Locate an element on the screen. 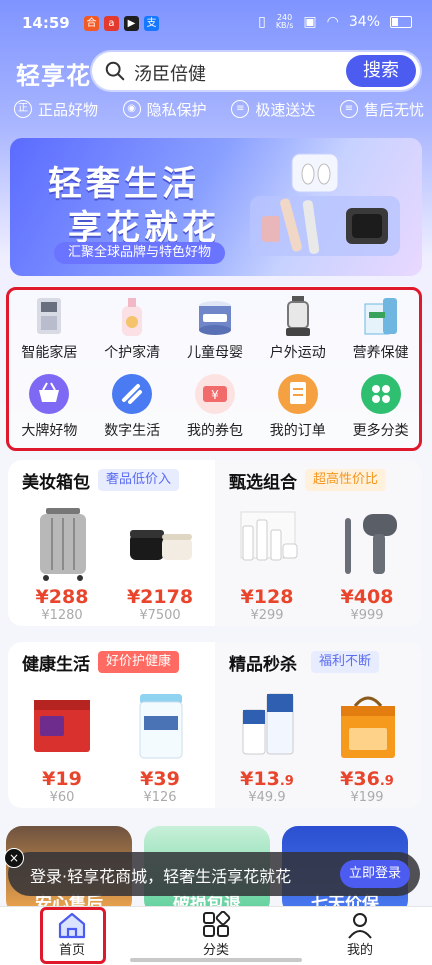 This screenshot has height=965, width=432. section-tag: 奢品低价入 is located at coordinates (139, 480).